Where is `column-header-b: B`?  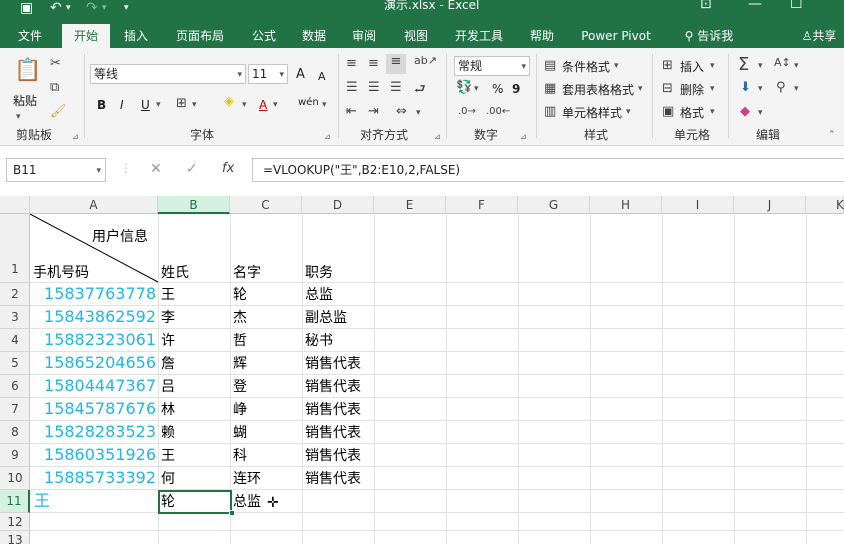
column-header-b: B is located at coordinates (194, 205).